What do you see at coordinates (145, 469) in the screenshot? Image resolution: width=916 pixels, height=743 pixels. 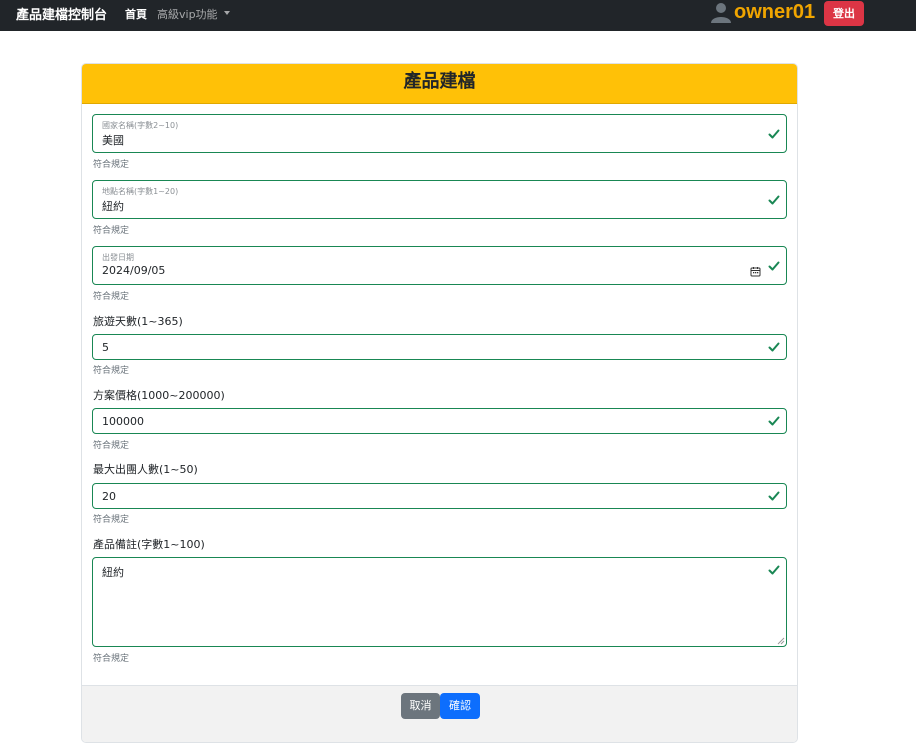 I see `max-people-label: 最大出團人數(1~50)` at bounding box center [145, 469].